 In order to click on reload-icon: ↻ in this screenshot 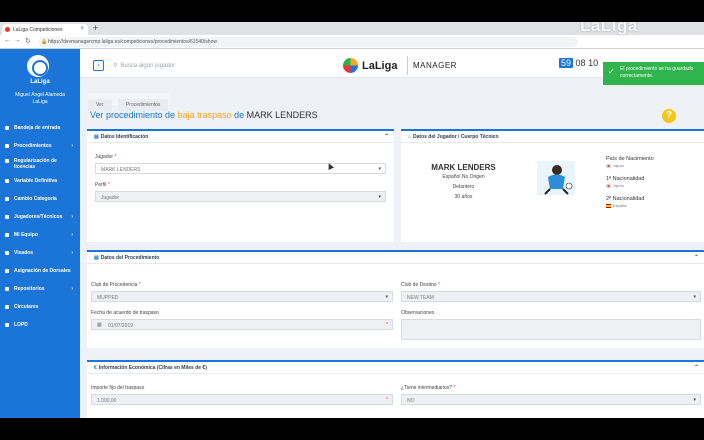, I will do `click(28, 41)`.